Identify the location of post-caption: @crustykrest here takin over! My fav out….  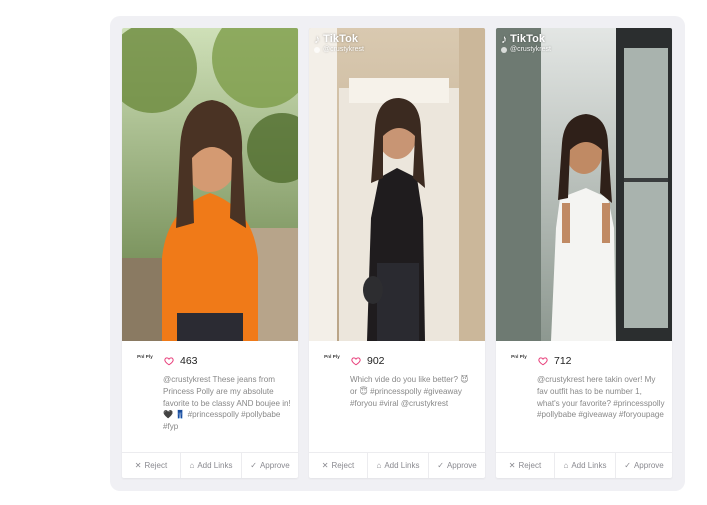
(601, 397).